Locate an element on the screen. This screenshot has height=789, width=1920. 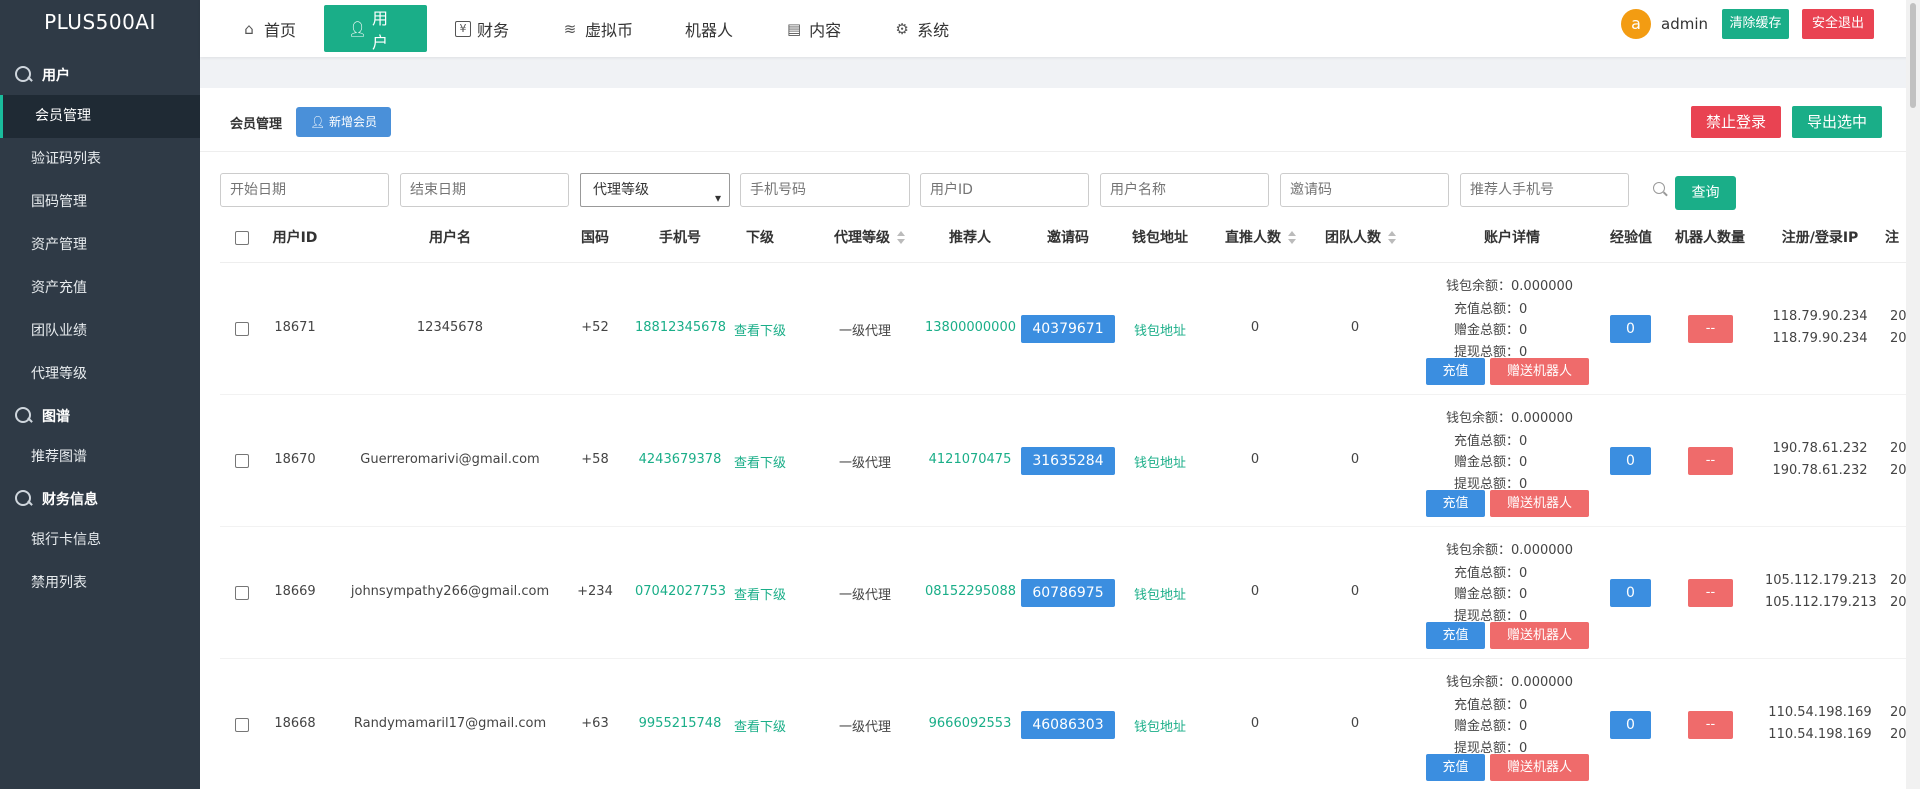
user-name-input is located at coordinates (1184, 190).